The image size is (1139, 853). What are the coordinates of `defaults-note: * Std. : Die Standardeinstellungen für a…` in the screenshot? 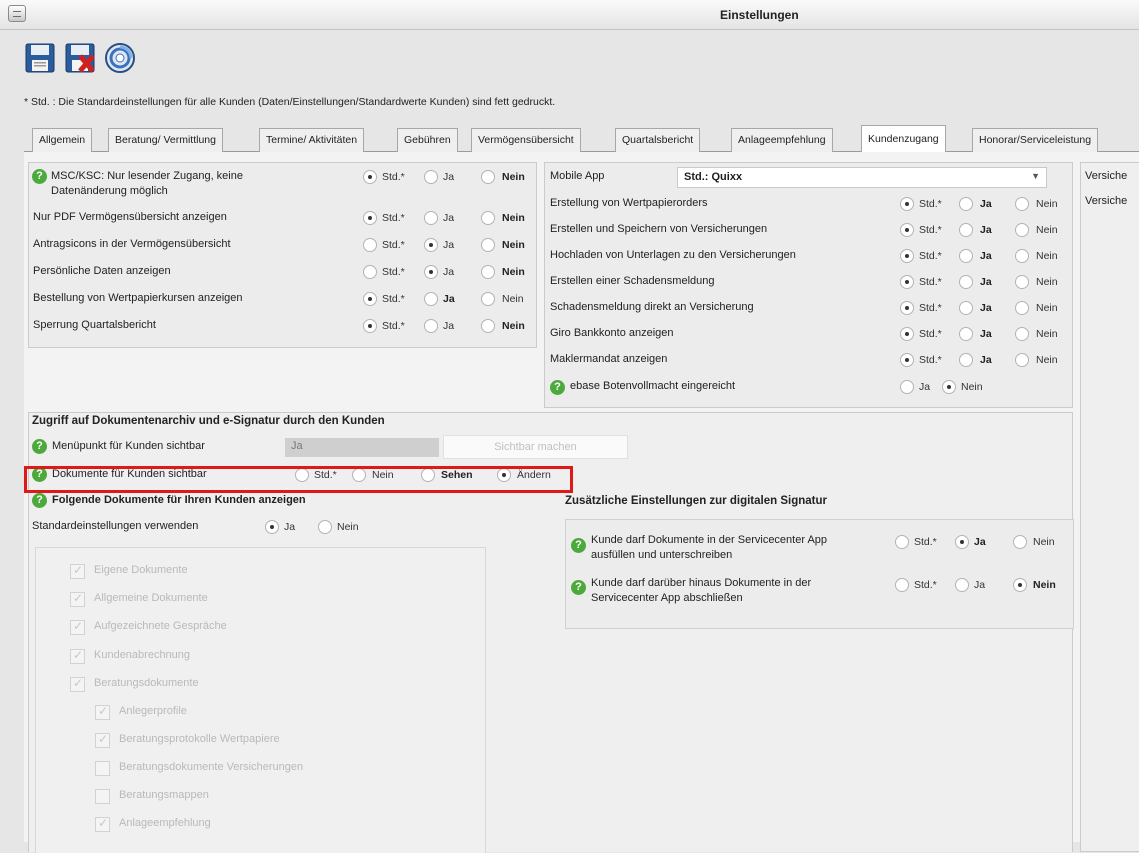 It's located at (290, 102).